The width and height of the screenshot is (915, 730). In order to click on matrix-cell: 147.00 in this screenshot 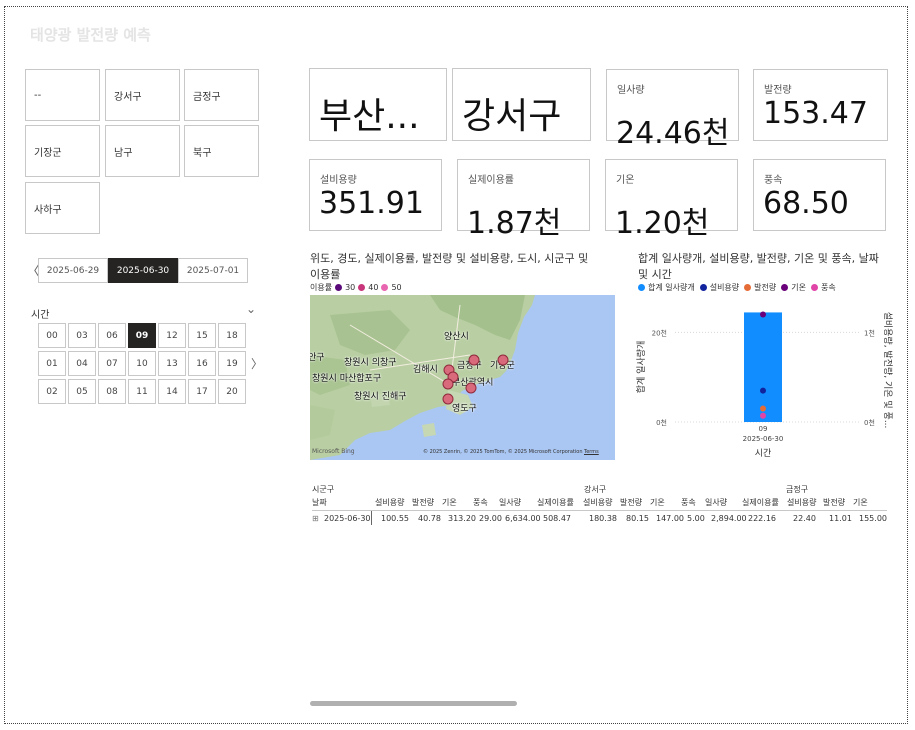, I will do `click(670, 518)`.